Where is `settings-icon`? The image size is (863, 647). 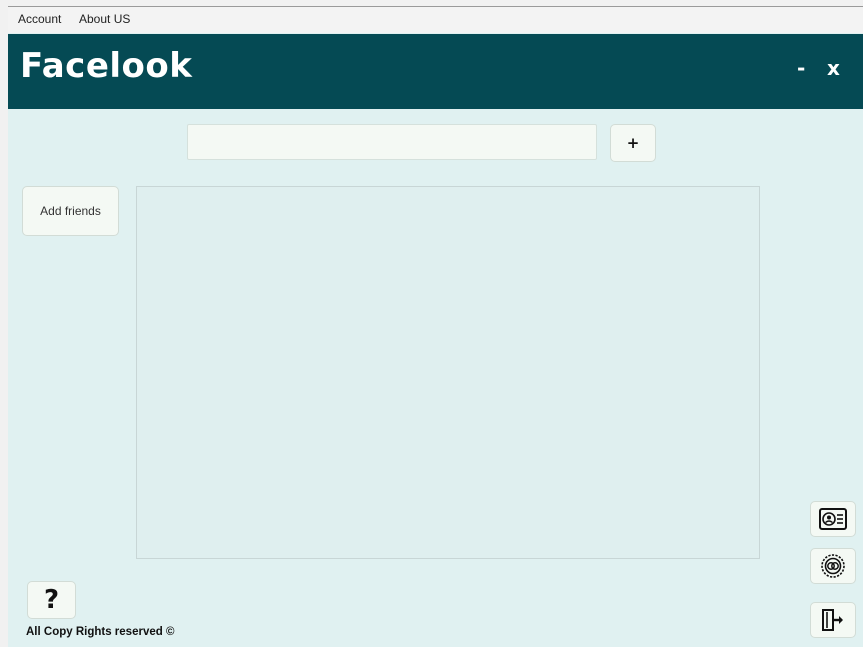
settings-icon is located at coordinates (833, 566).